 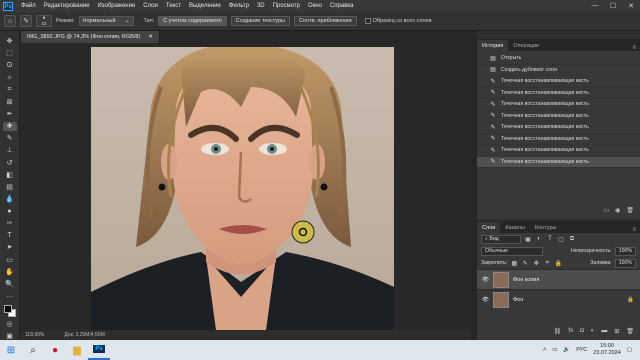 What do you see at coordinates (10, 114) in the screenshot?
I see `eyedropper-tool-icon: ✒` at bounding box center [10, 114].